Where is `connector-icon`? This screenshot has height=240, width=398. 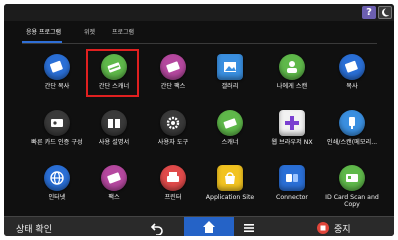
connector-icon is located at coordinates (292, 178).